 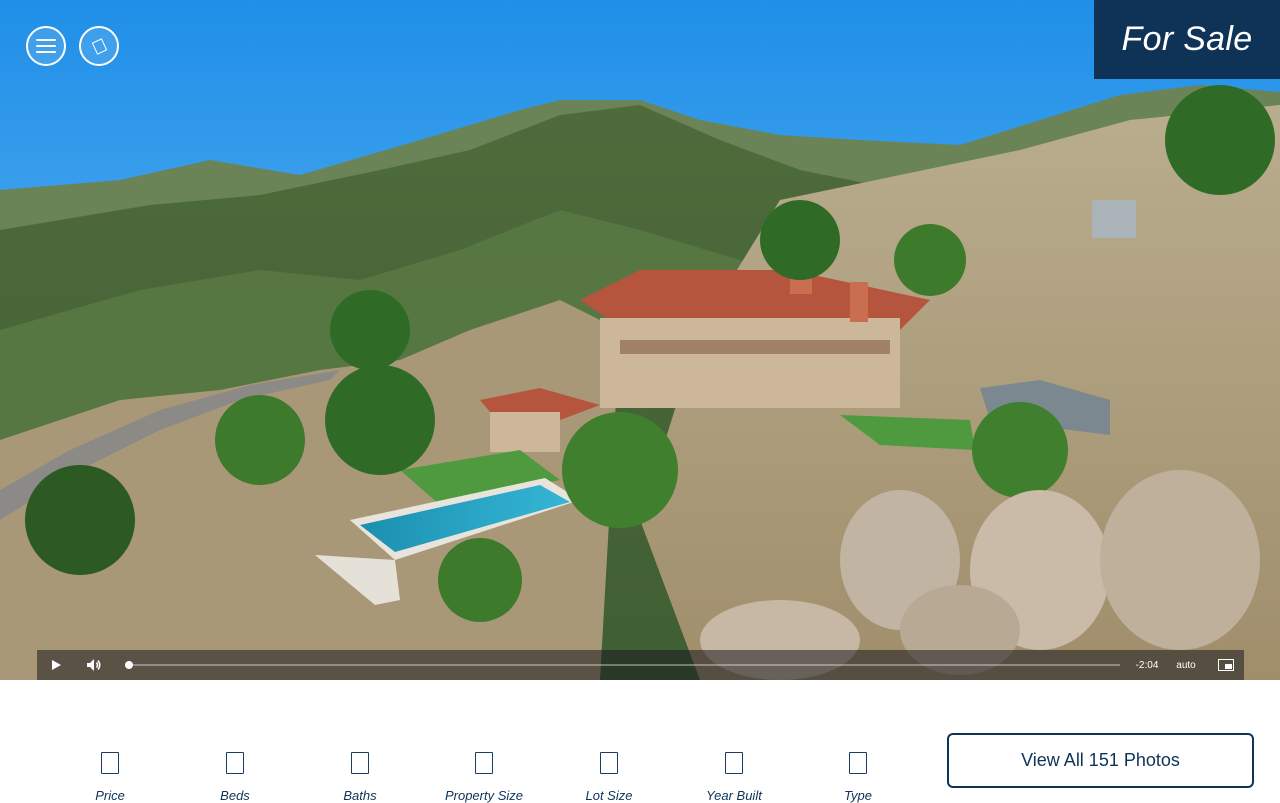 What do you see at coordinates (1147, 665) in the screenshot?
I see `time-remaining: -2:04` at bounding box center [1147, 665].